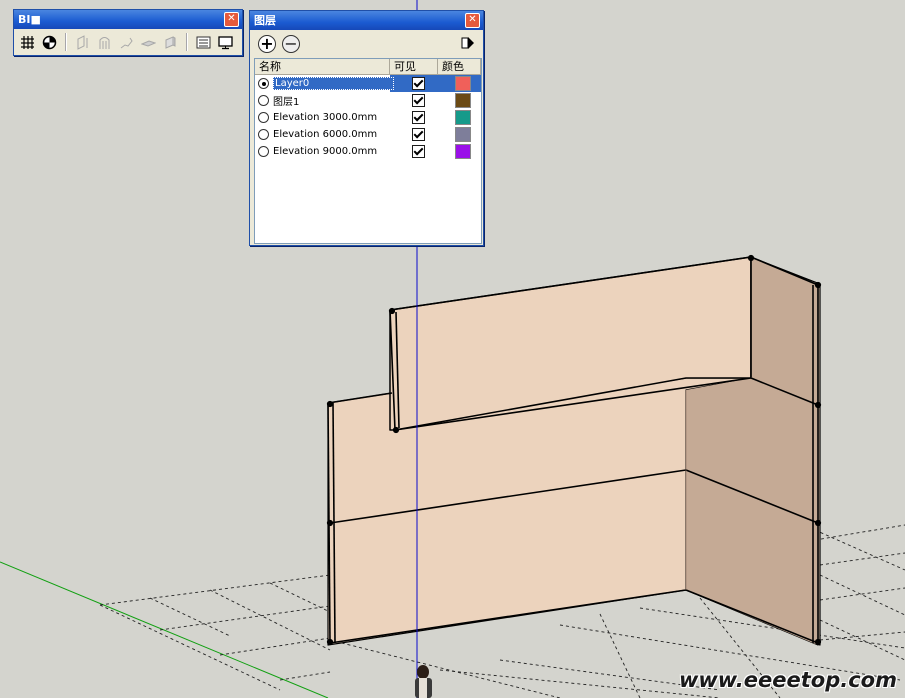 The height and width of the screenshot is (698, 905). Describe the element at coordinates (128, 32) in the screenshot. I see `bim-toolbar: BI■ ✕` at that location.